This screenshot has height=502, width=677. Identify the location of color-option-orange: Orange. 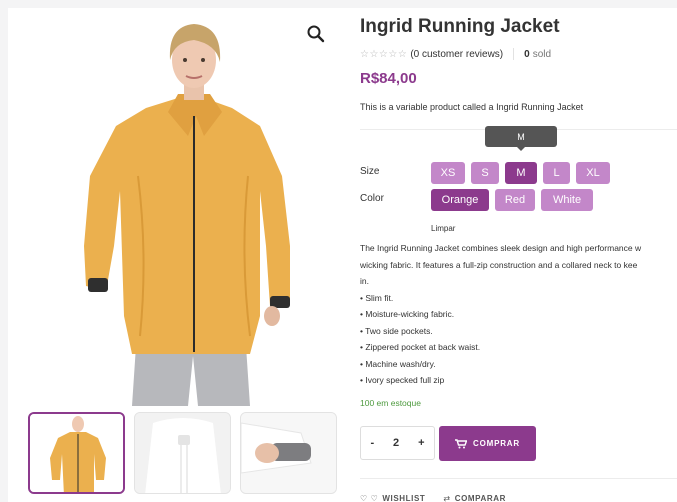
(460, 200).